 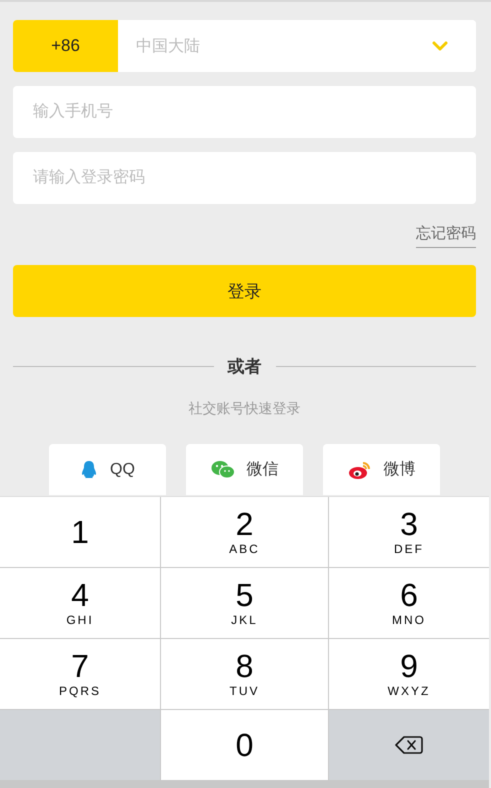 I want to click on eye-waves-icon, so click(x=360, y=470).